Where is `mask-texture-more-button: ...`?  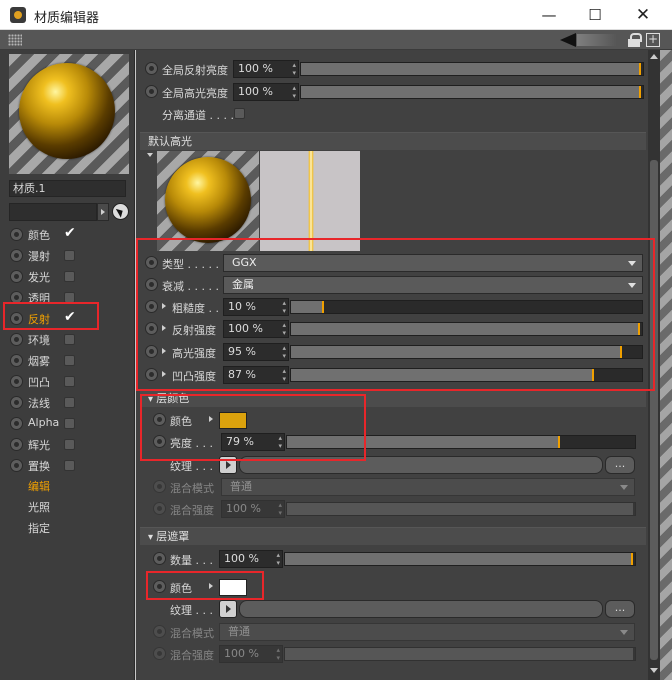 mask-texture-more-button: ... is located at coordinates (620, 609).